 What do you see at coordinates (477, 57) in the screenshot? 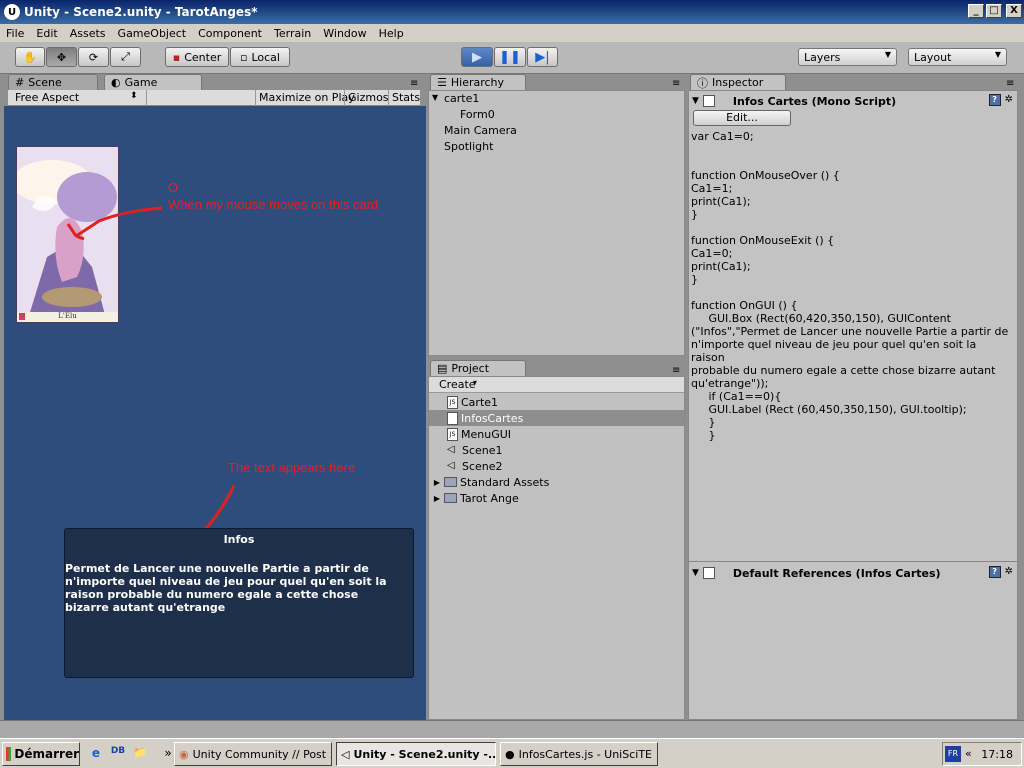
I see `play-button: ▶` at bounding box center [477, 57].